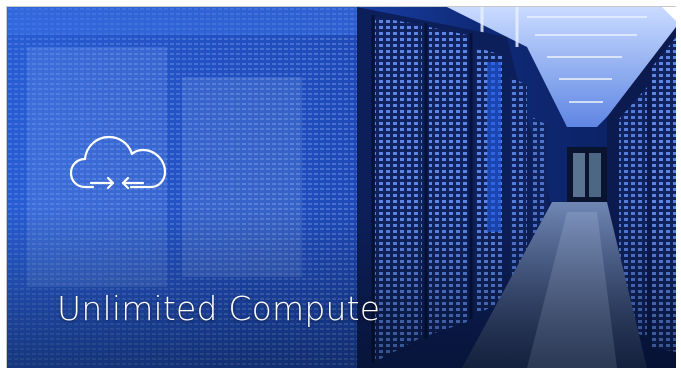 This screenshot has width=681, height=368. What do you see at coordinates (118, 162) in the screenshot?
I see `cloud-sync-icon` at bounding box center [118, 162].